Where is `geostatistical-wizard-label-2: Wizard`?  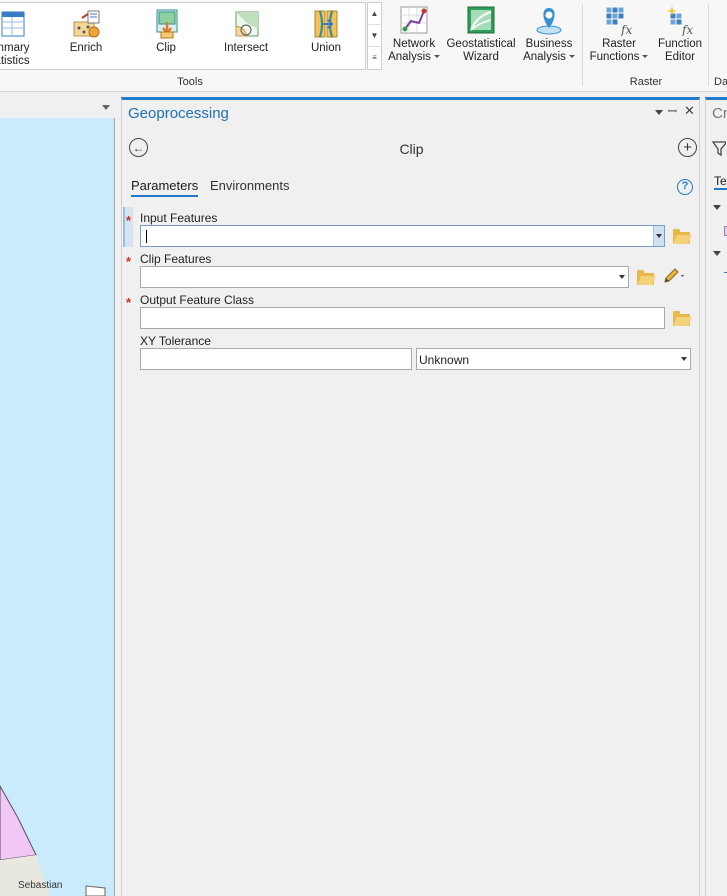
geostatistical-wizard-label-2: Wizard is located at coordinates (481, 57).